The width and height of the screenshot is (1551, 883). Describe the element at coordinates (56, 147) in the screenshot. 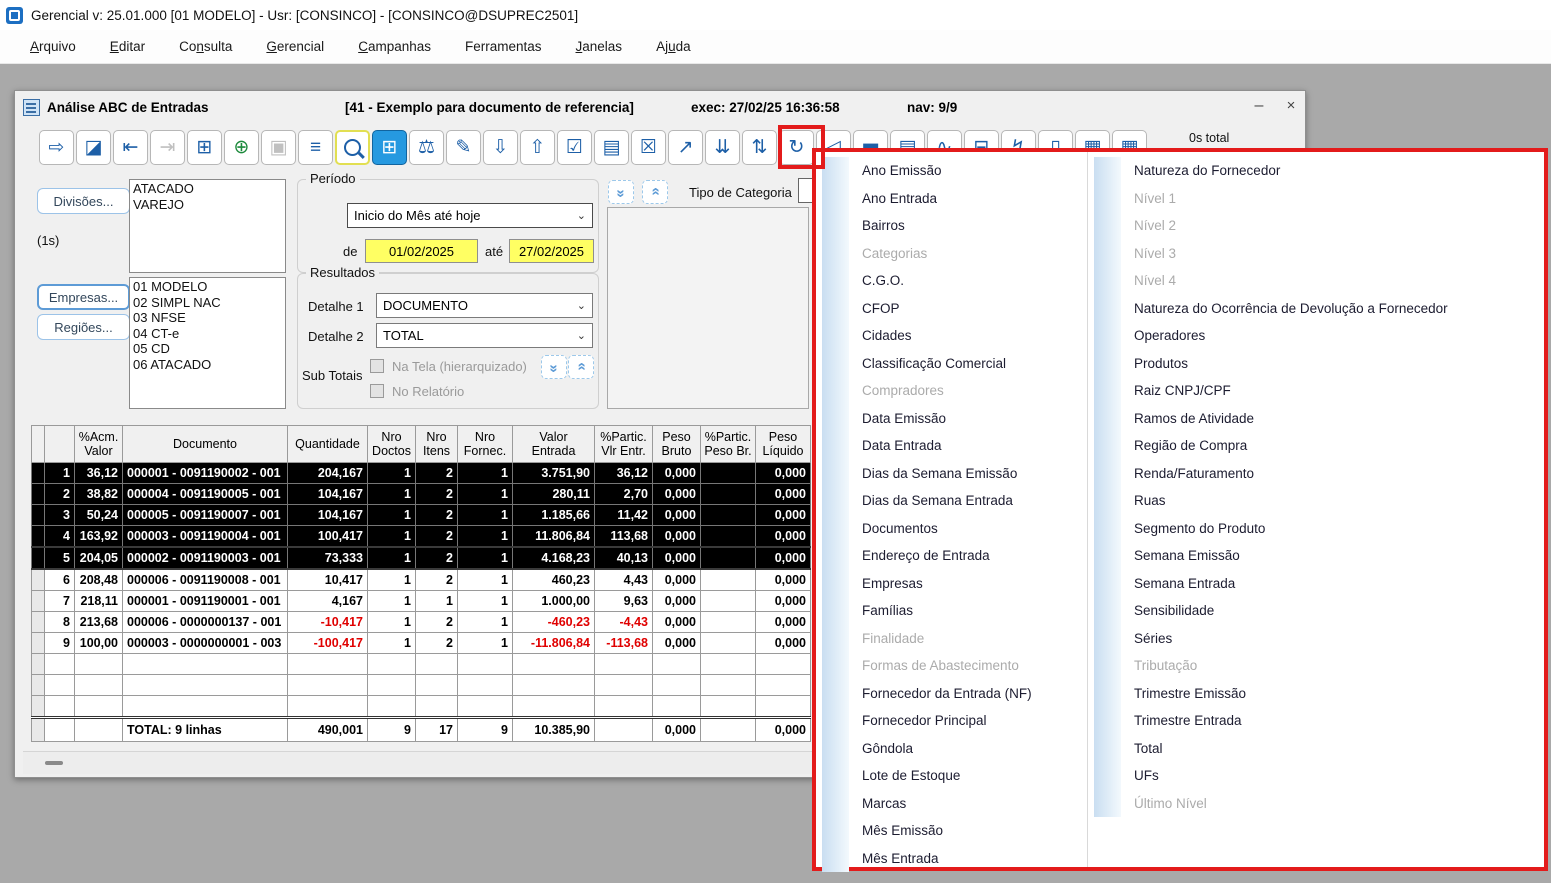

I see `exit-button: ⇨` at that location.